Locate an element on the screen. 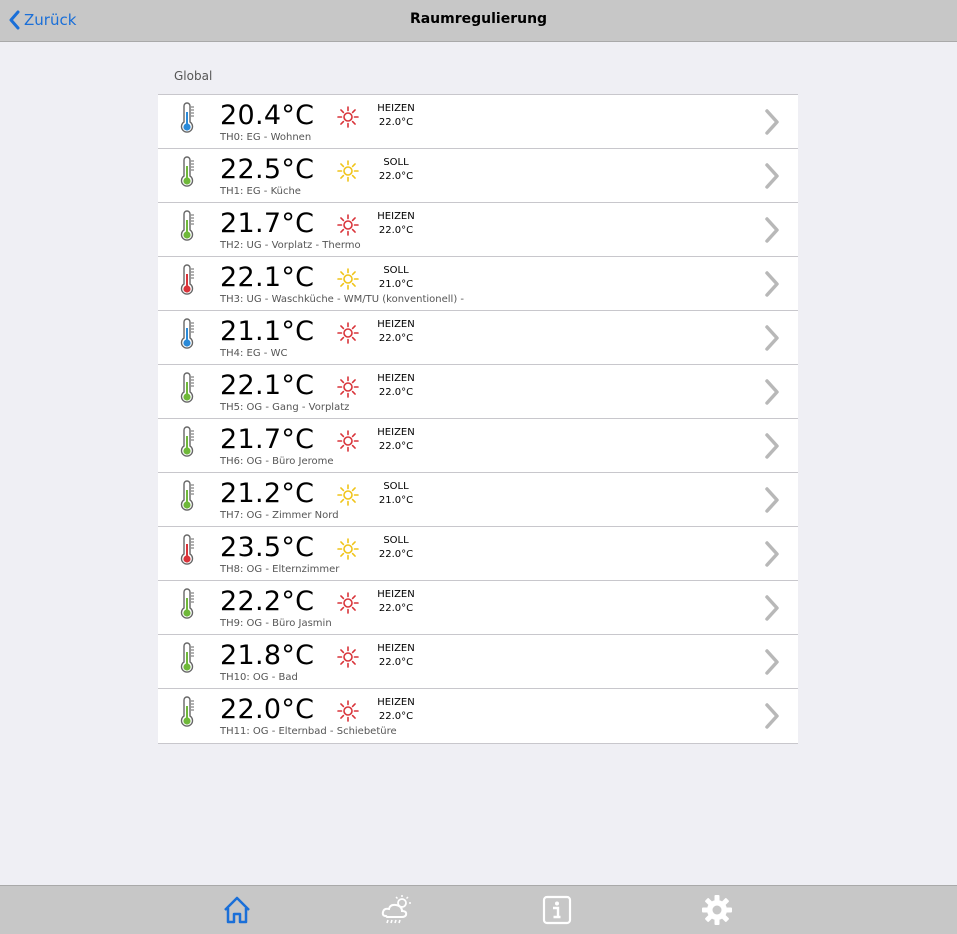  thermostat-name: TH8: OG - Elternzimmer is located at coordinates (280, 569).